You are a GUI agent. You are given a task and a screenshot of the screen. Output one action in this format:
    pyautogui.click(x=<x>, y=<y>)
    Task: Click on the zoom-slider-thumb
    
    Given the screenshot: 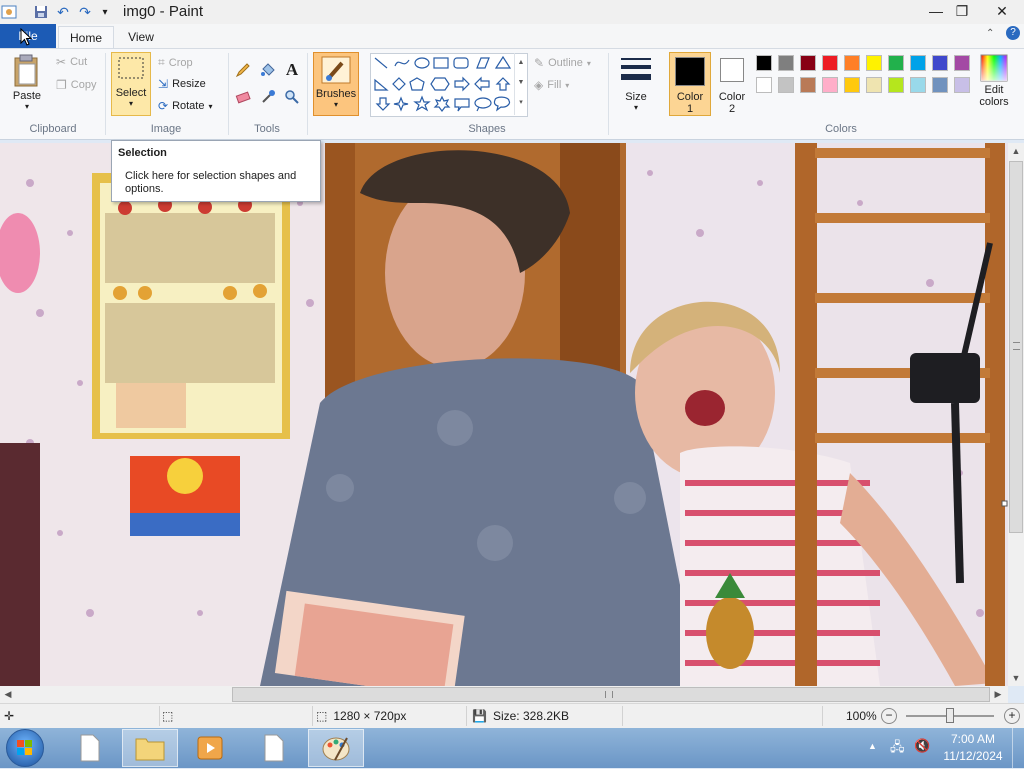 What is the action you would take?
    pyautogui.click(x=950, y=715)
    